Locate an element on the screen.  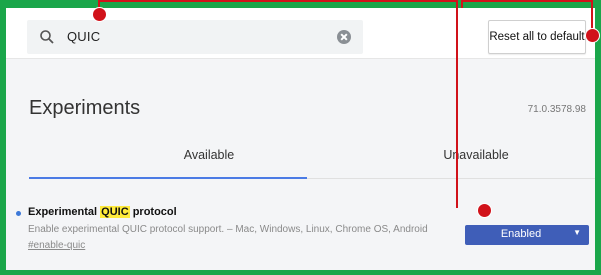
tab-bar: Available Unavailable is located at coordinates (312, 157).